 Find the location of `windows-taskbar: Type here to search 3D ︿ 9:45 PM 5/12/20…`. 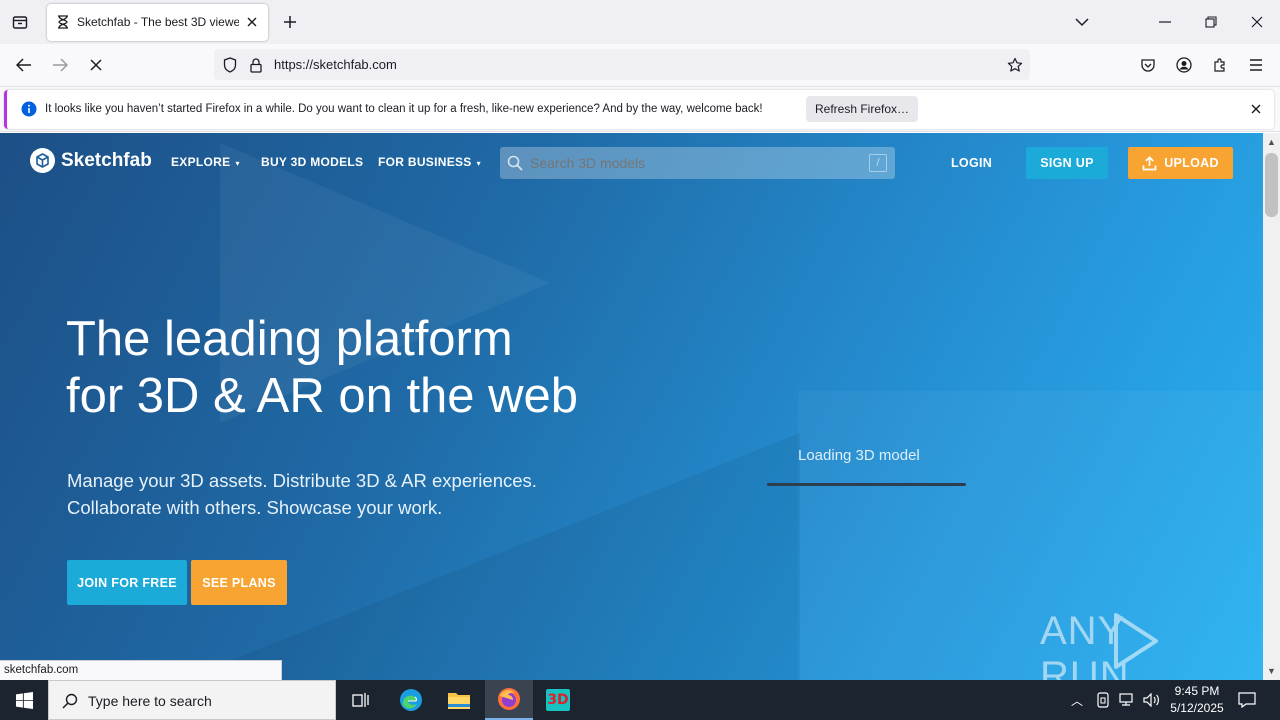

windows-taskbar: Type here to search 3D ︿ 9:45 PM 5/12/20… is located at coordinates (640, 700).